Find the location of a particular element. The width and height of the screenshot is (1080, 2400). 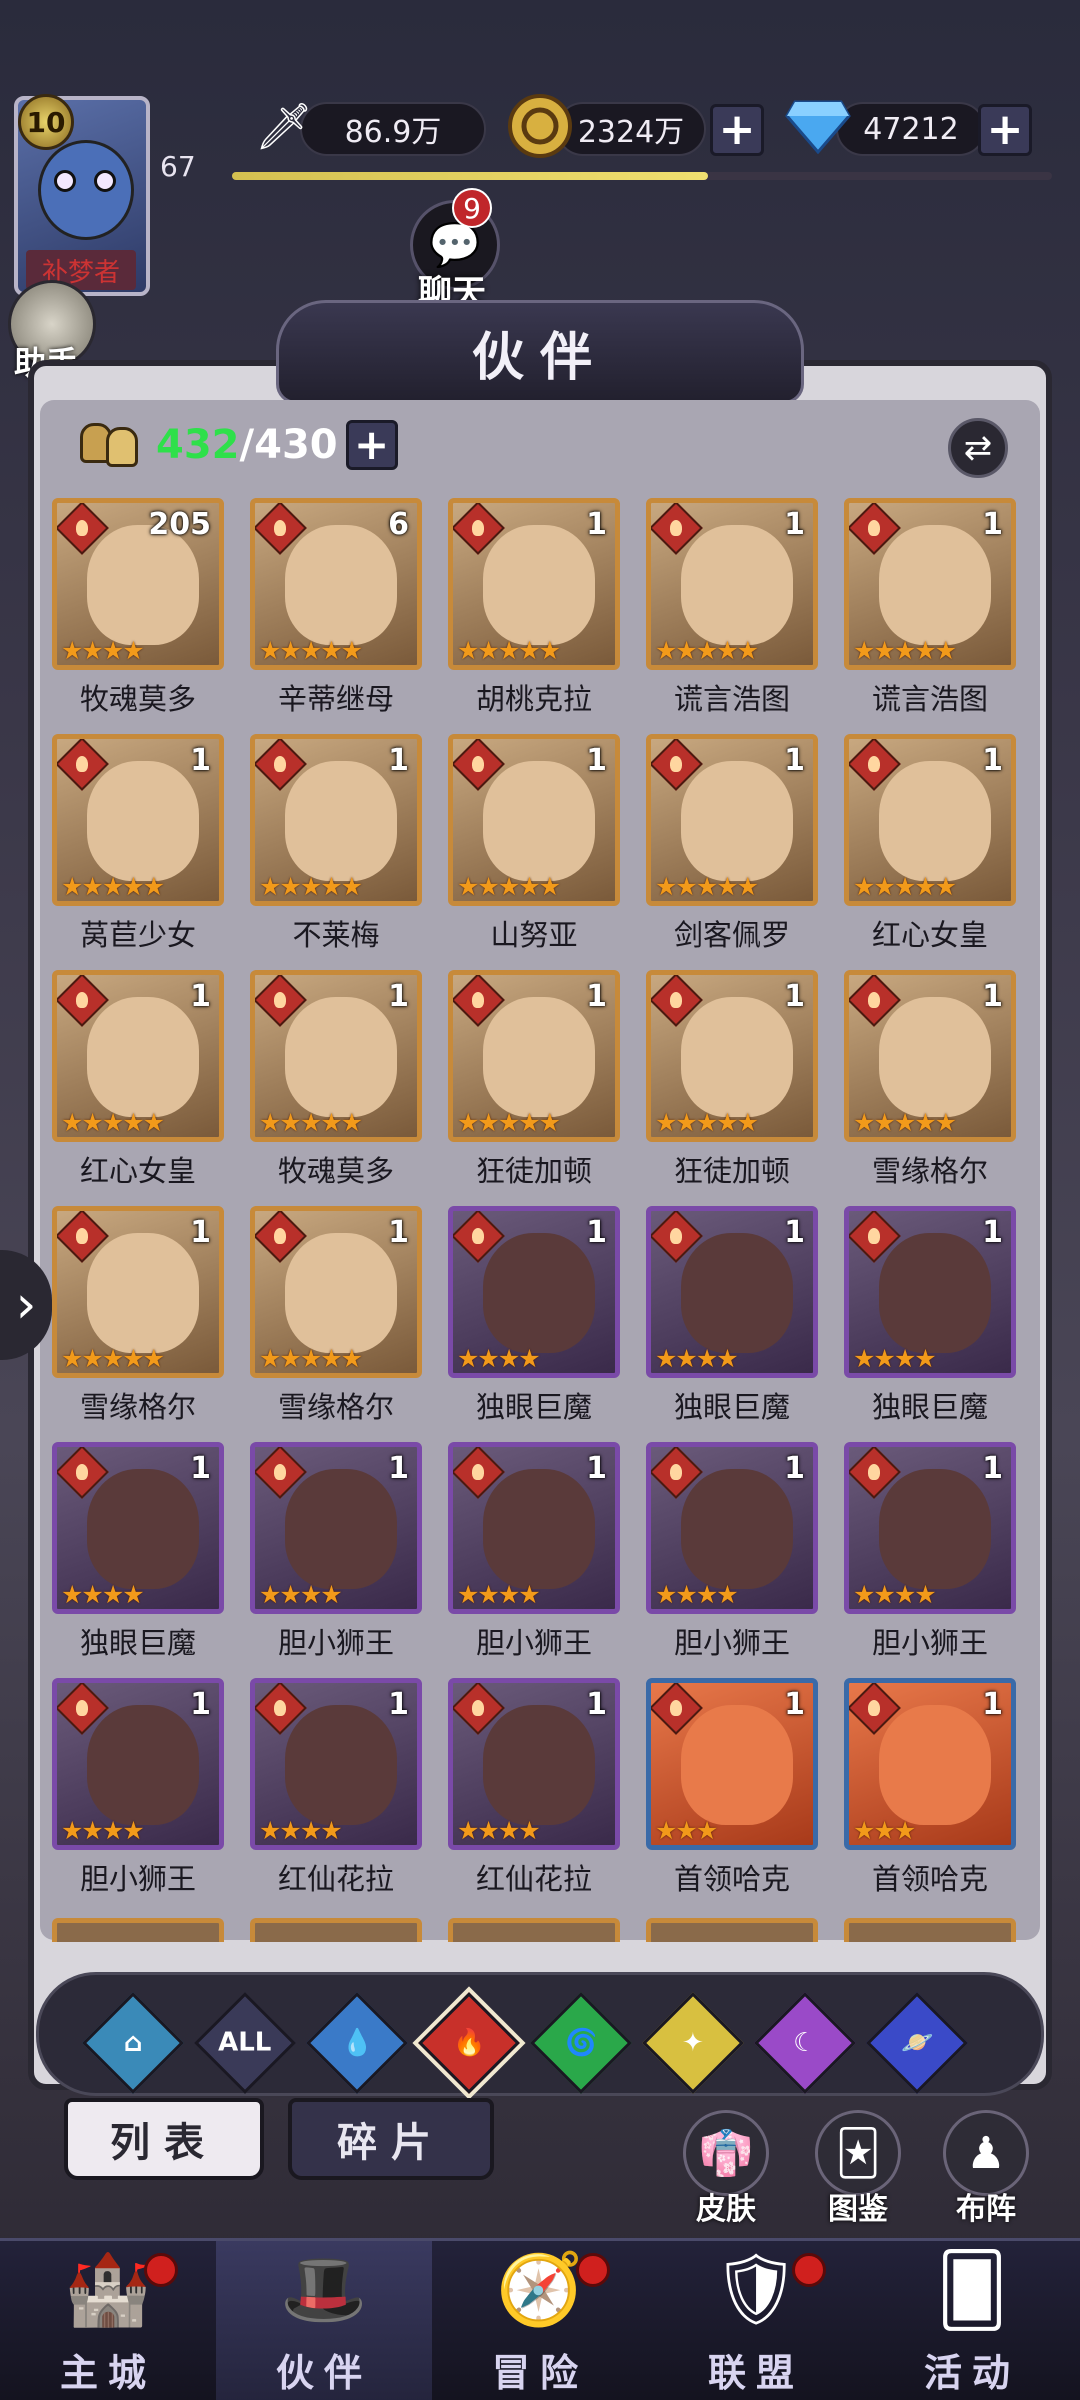

hero-card: 1 ★★★★★ 莴苣少女 is located at coordinates (138, 844).